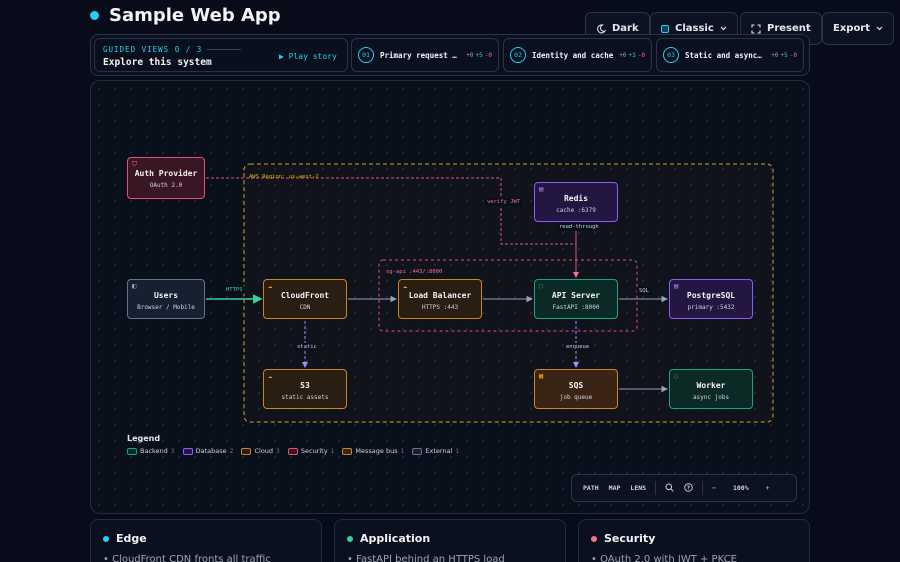  Describe the element at coordinates (195, 15) in the screenshot. I see `app-title-text: Sample Web App` at that location.